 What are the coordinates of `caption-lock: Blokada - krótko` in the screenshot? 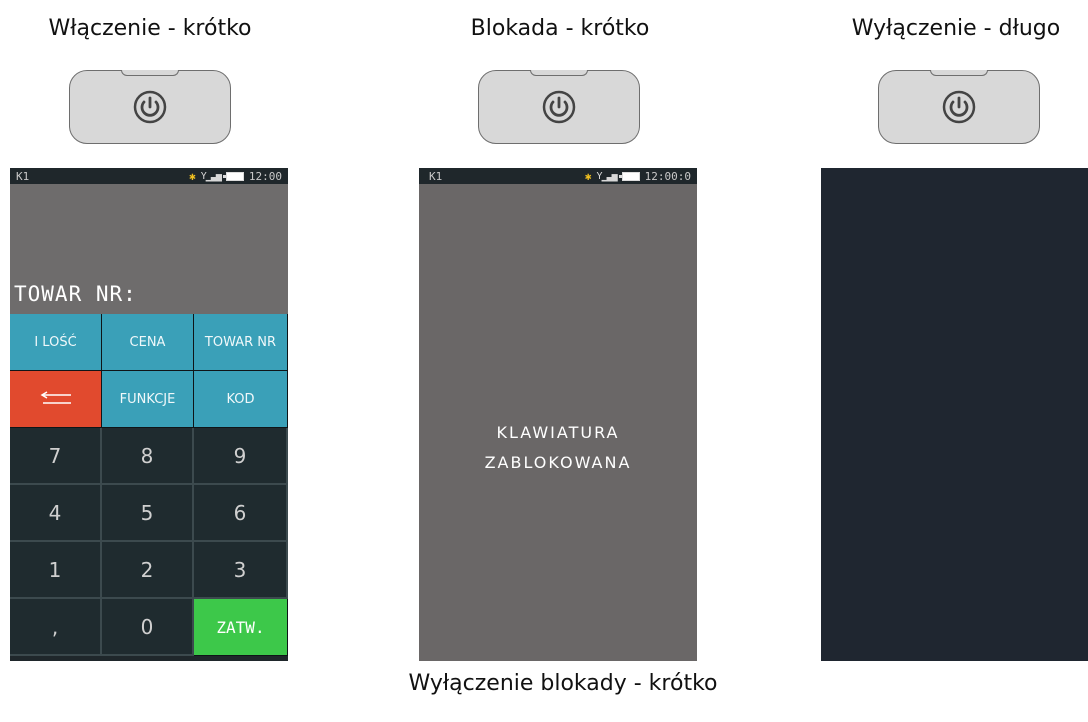 It's located at (560, 28).